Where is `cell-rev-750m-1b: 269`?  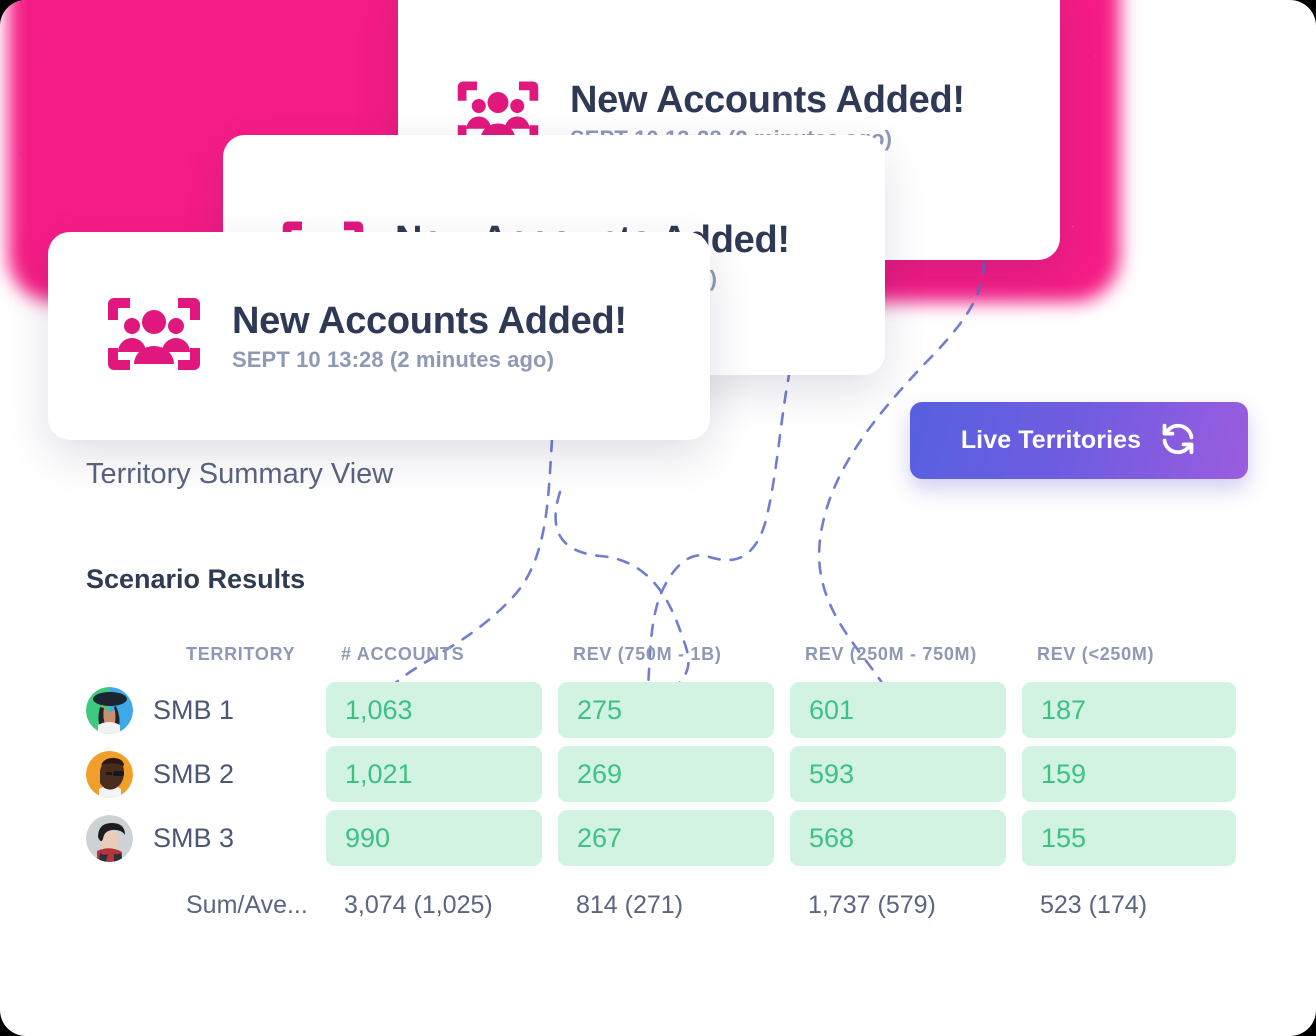
cell-rev-750m-1b: 269 is located at coordinates (666, 774).